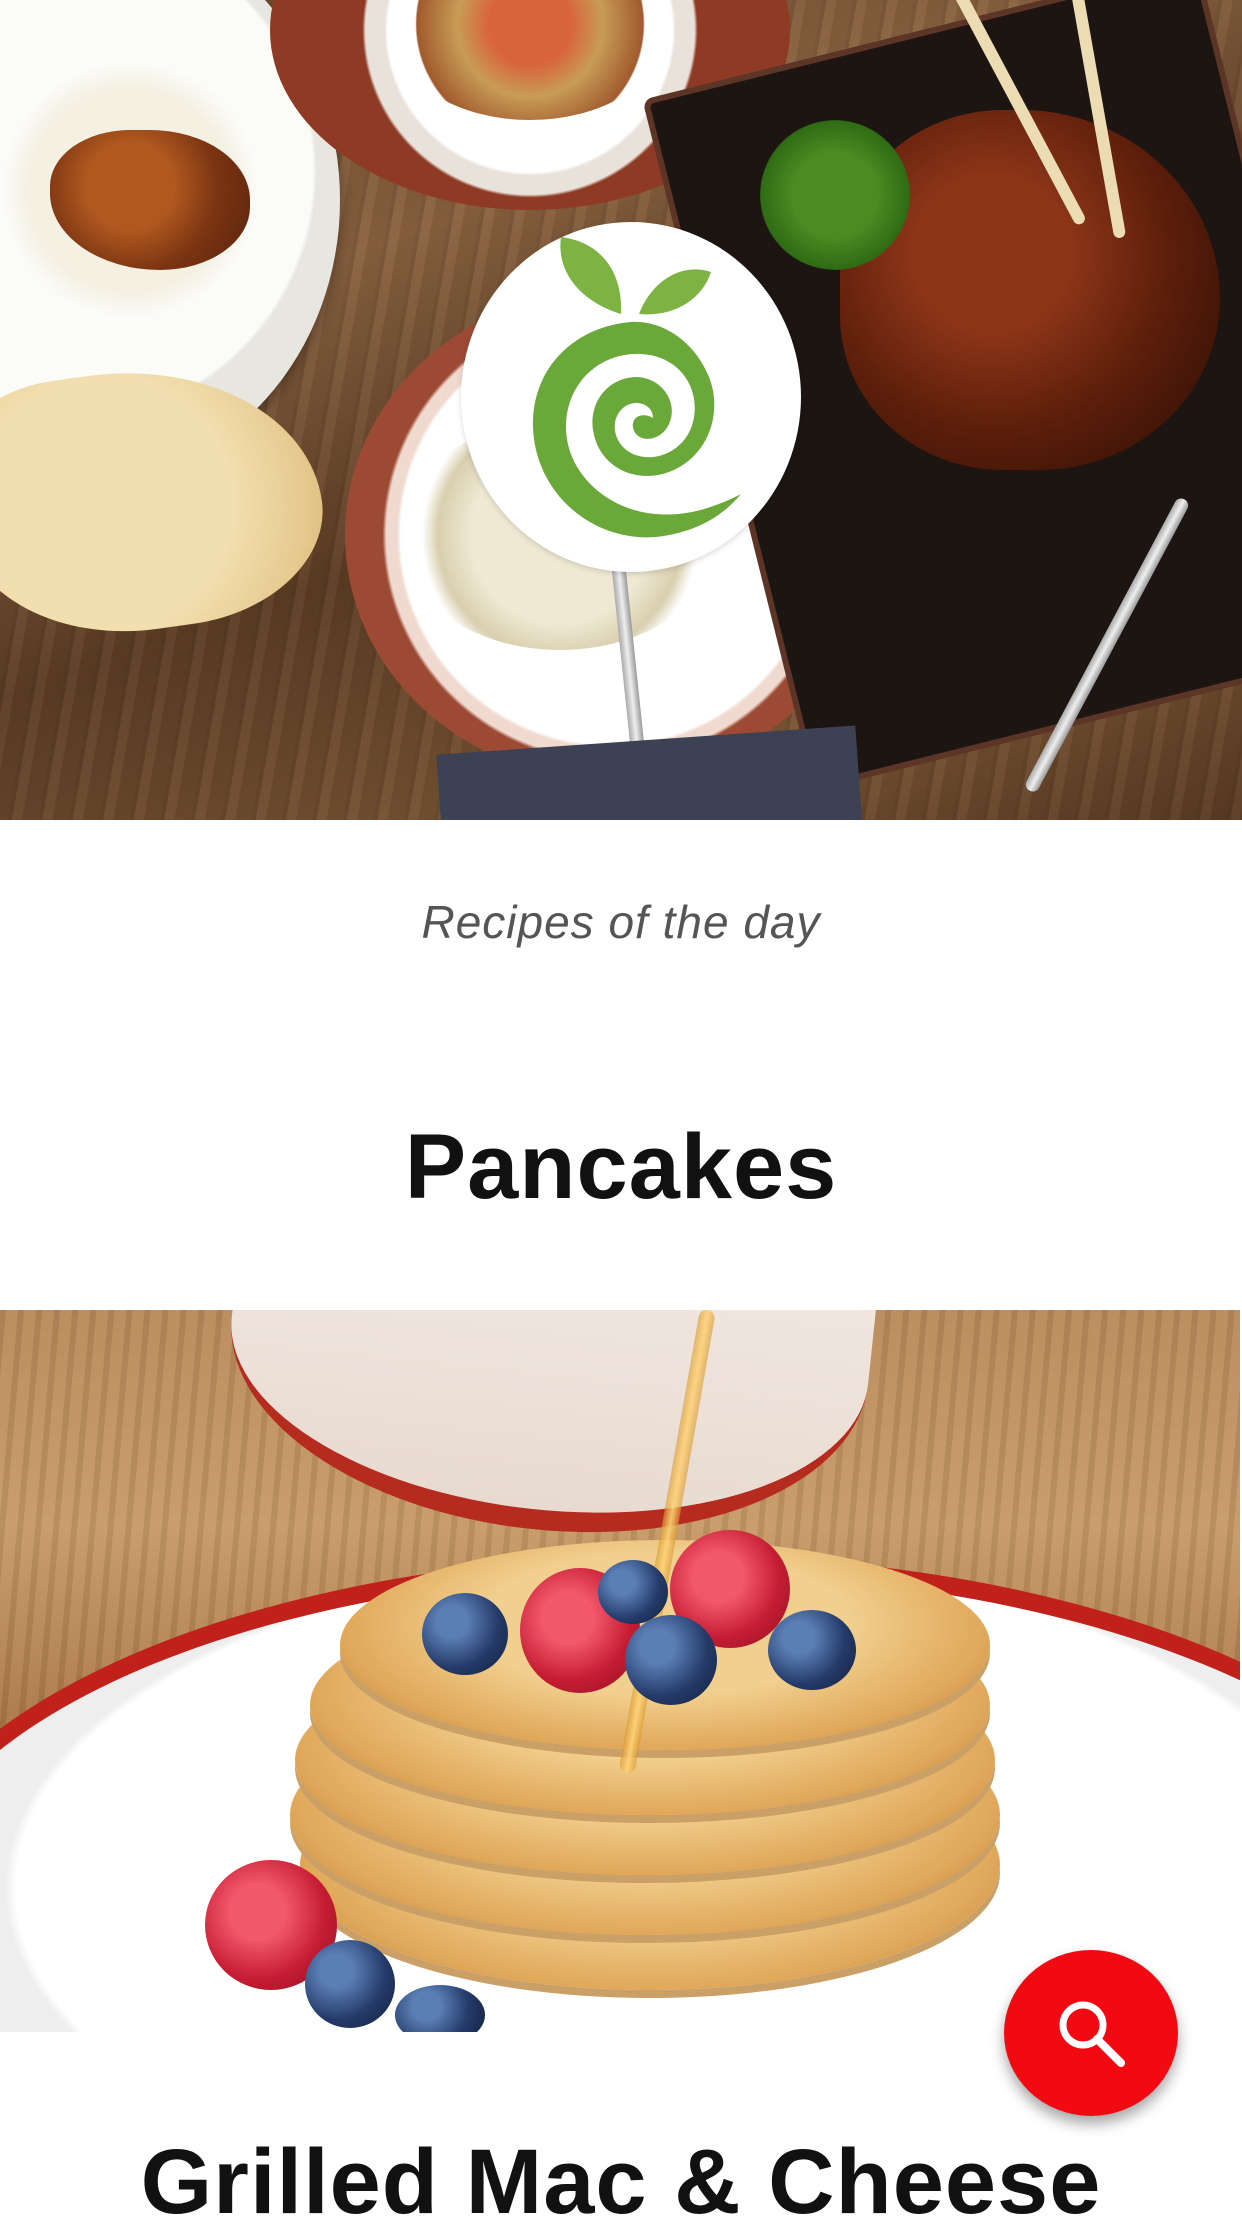  I want to click on recipe-title: Grilled Mac & Cheese, so click(621, 2182).